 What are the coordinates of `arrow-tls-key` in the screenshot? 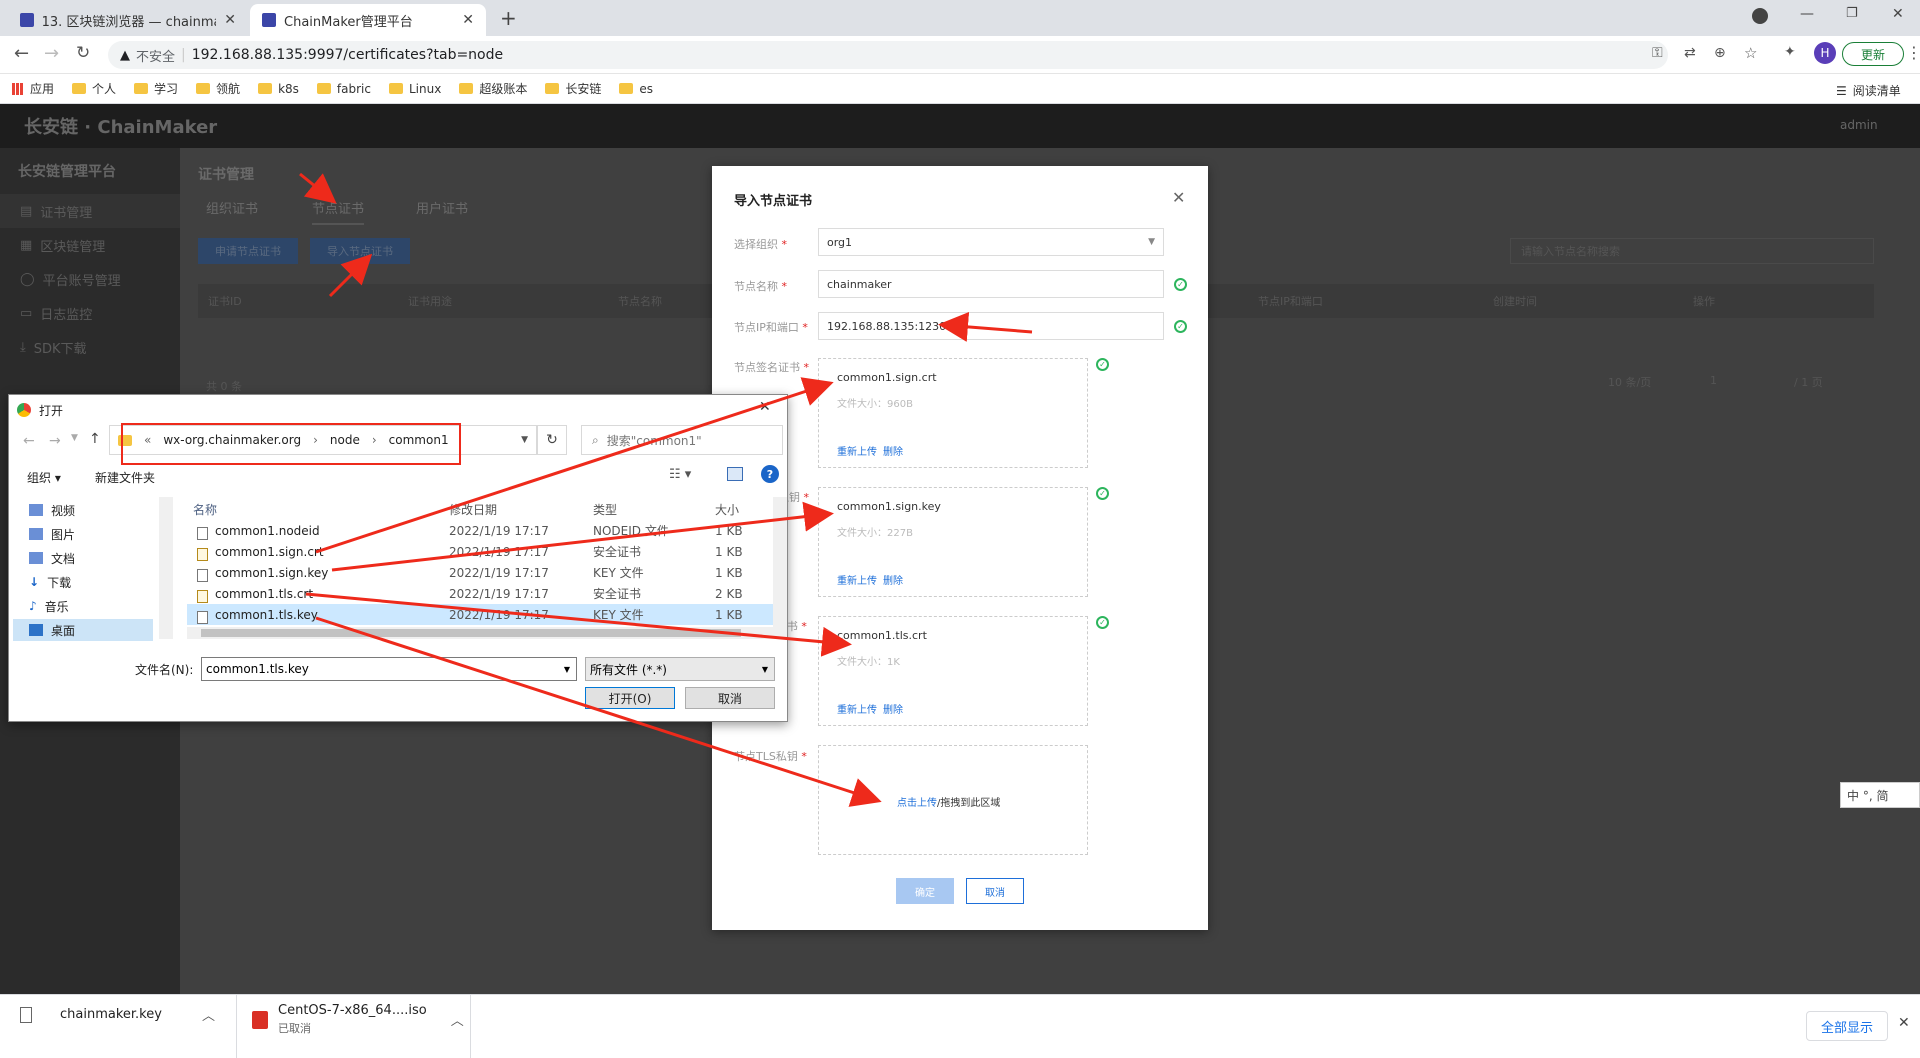 It's located at (598, 711).